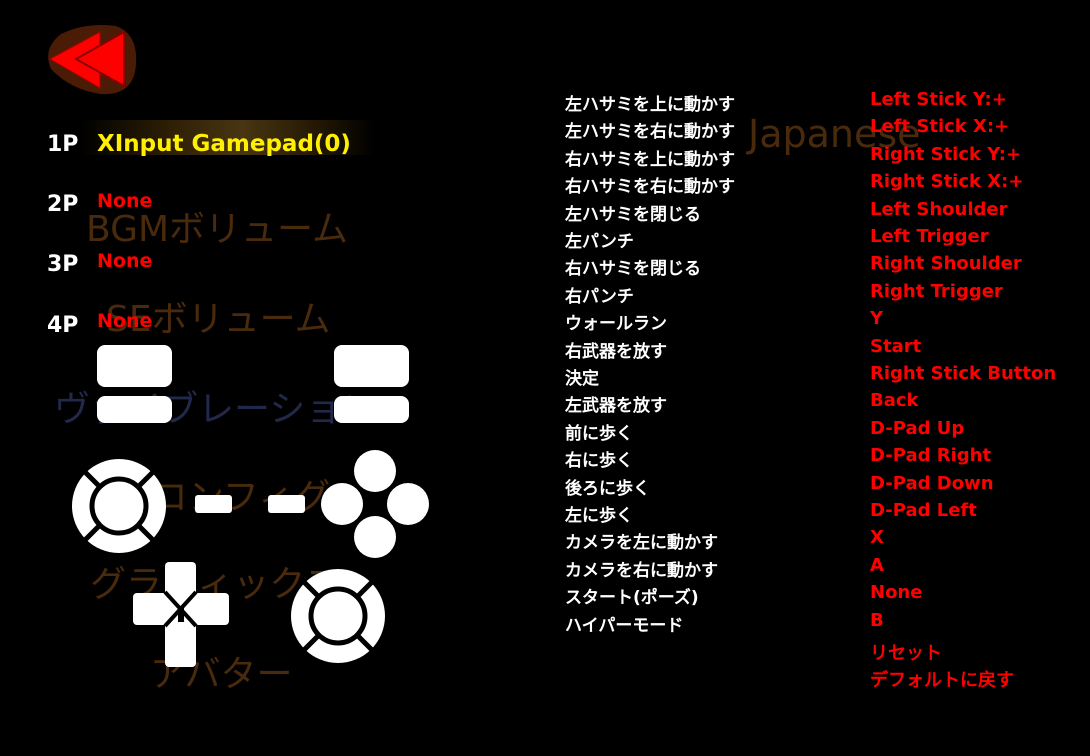  Describe the element at coordinates (250, 506) in the screenshot. I see `gamepad-diagram` at that location.